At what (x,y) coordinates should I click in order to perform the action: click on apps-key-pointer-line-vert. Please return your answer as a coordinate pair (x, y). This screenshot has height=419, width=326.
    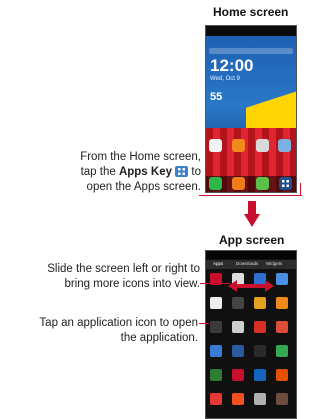
    Looking at the image, I should click on (300, 189).